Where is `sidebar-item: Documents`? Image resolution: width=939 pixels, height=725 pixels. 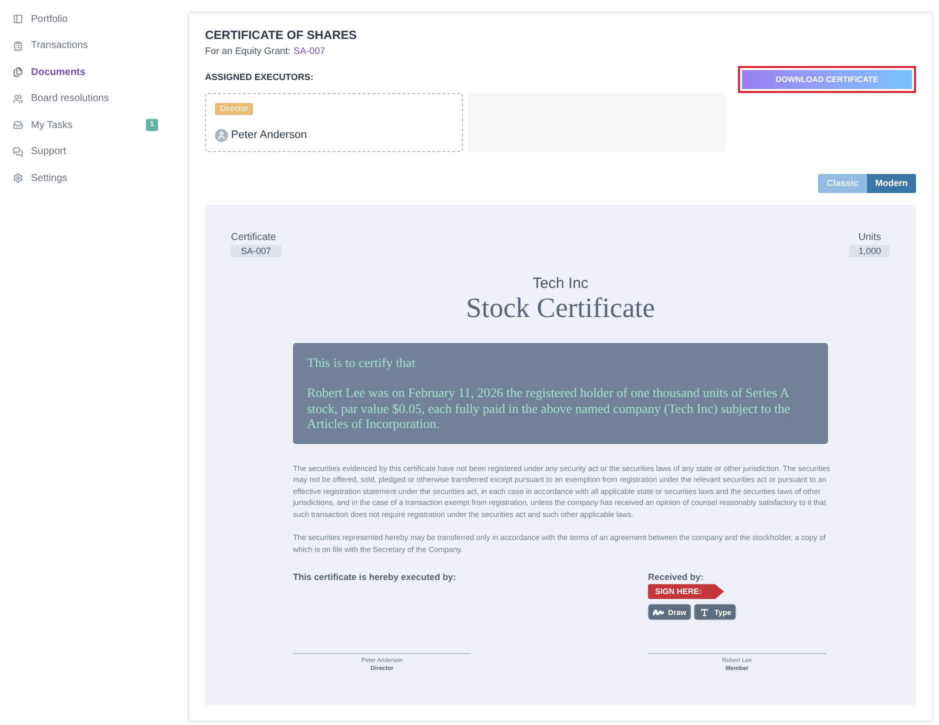
sidebar-item: Documents is located at coordinates (94, 72).